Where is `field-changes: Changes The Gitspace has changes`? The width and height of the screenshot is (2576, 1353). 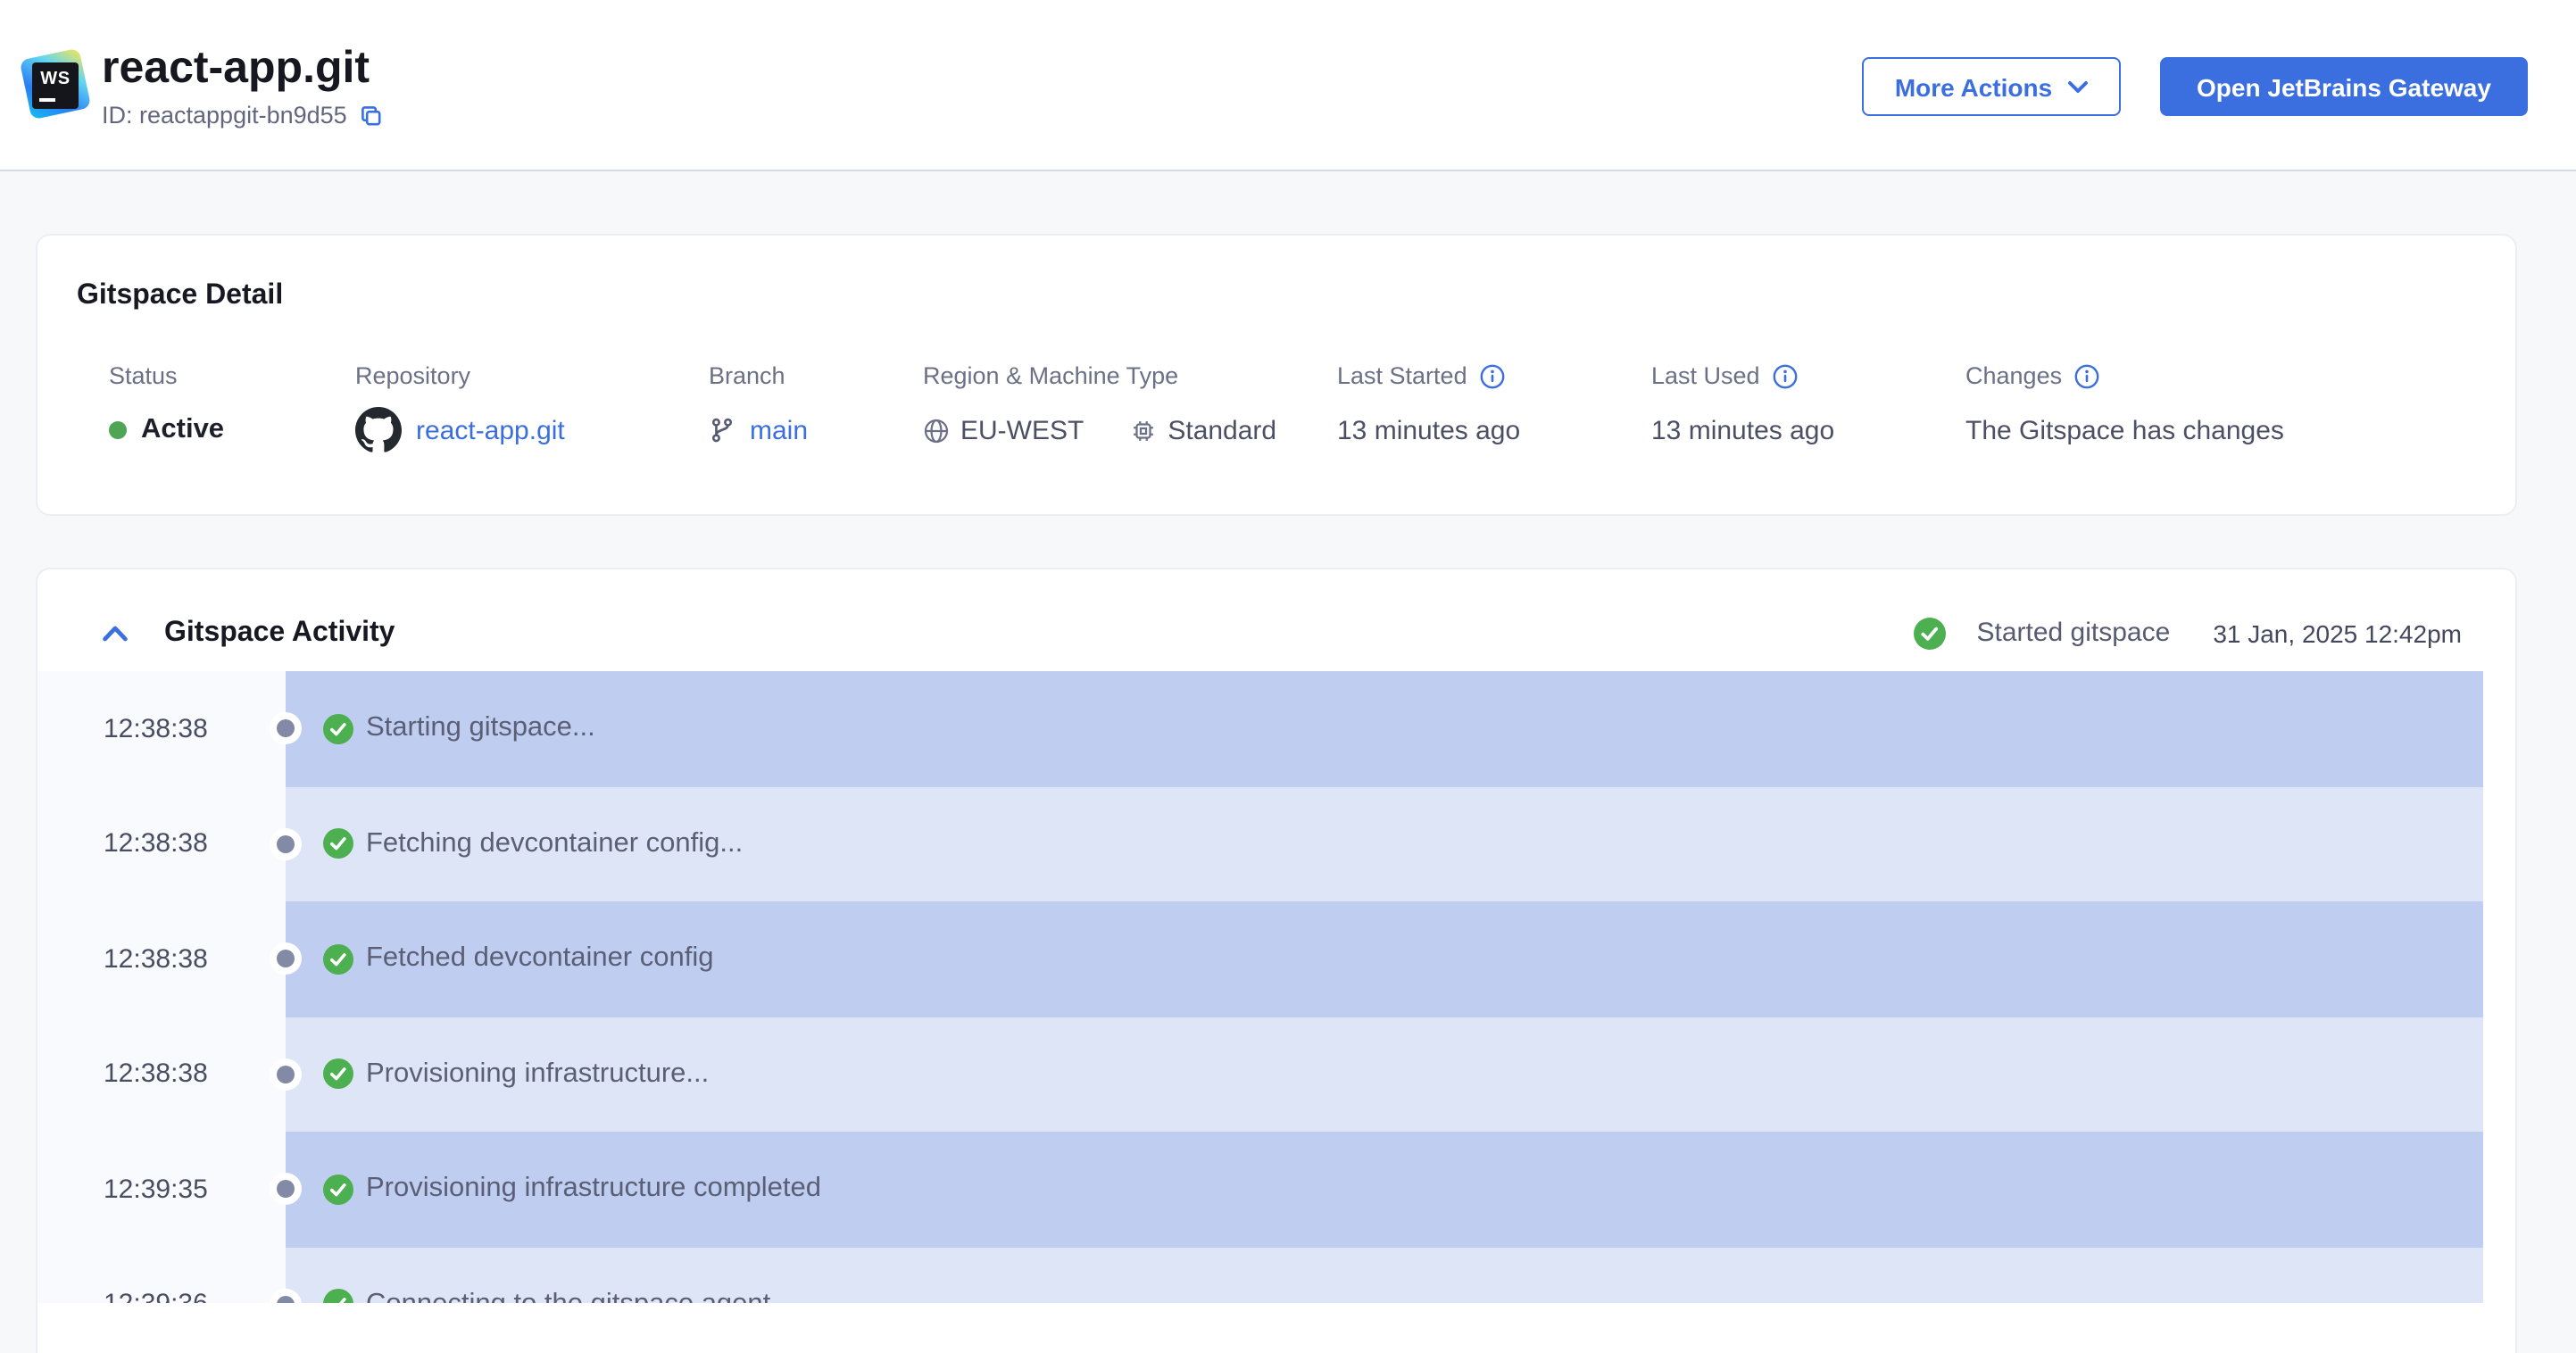 field-changes: Changes The Gitspace has changes is located at coordinates (2125, 407).